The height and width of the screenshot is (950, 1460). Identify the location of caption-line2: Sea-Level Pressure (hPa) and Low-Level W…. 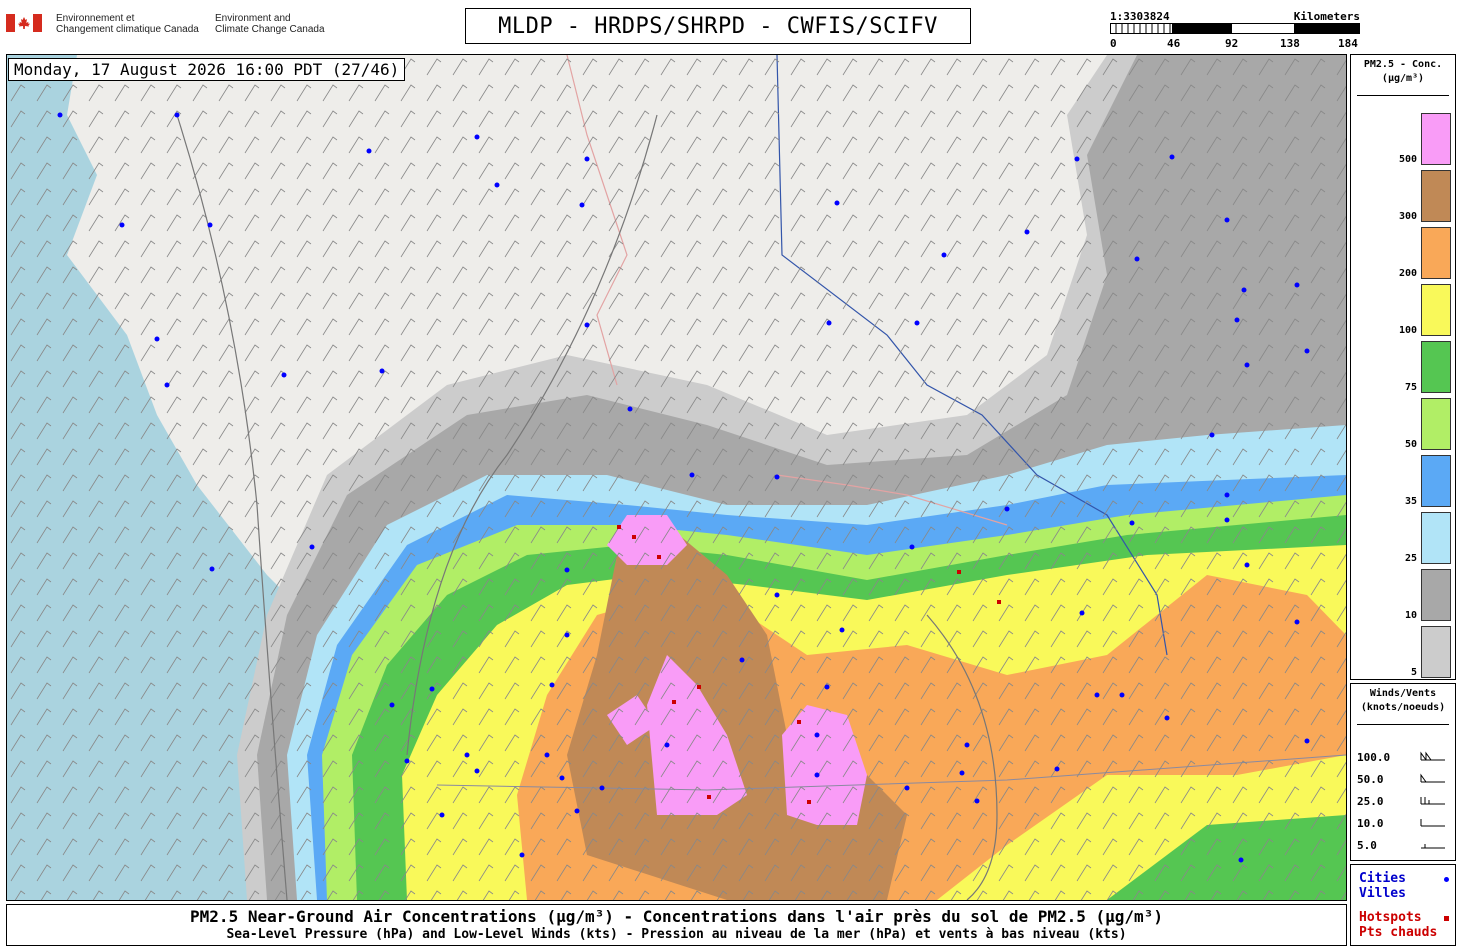
(676, 934).